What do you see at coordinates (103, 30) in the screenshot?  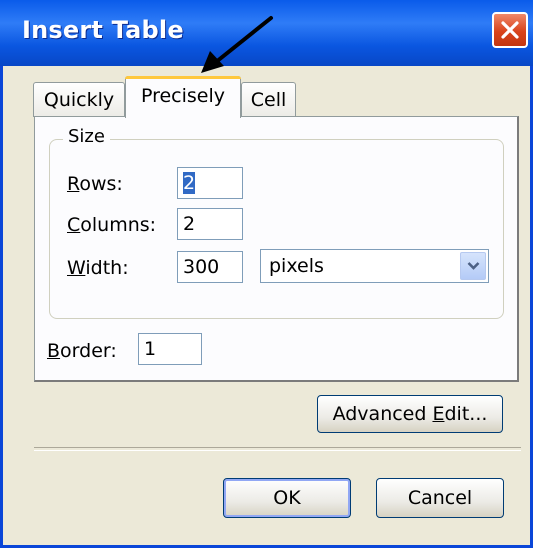 I see `dialog-title: Insert Table` at bounding box center [103, 30].